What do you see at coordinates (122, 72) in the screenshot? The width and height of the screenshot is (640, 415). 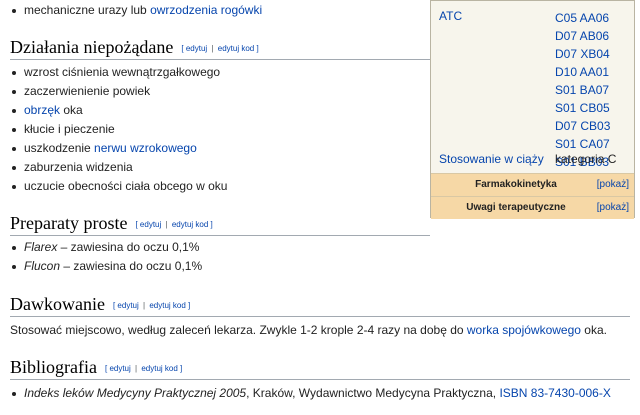 I see `item-text: wzrost ciśnienia wewnątrzgałkowego` at bounding box center [122, 72].